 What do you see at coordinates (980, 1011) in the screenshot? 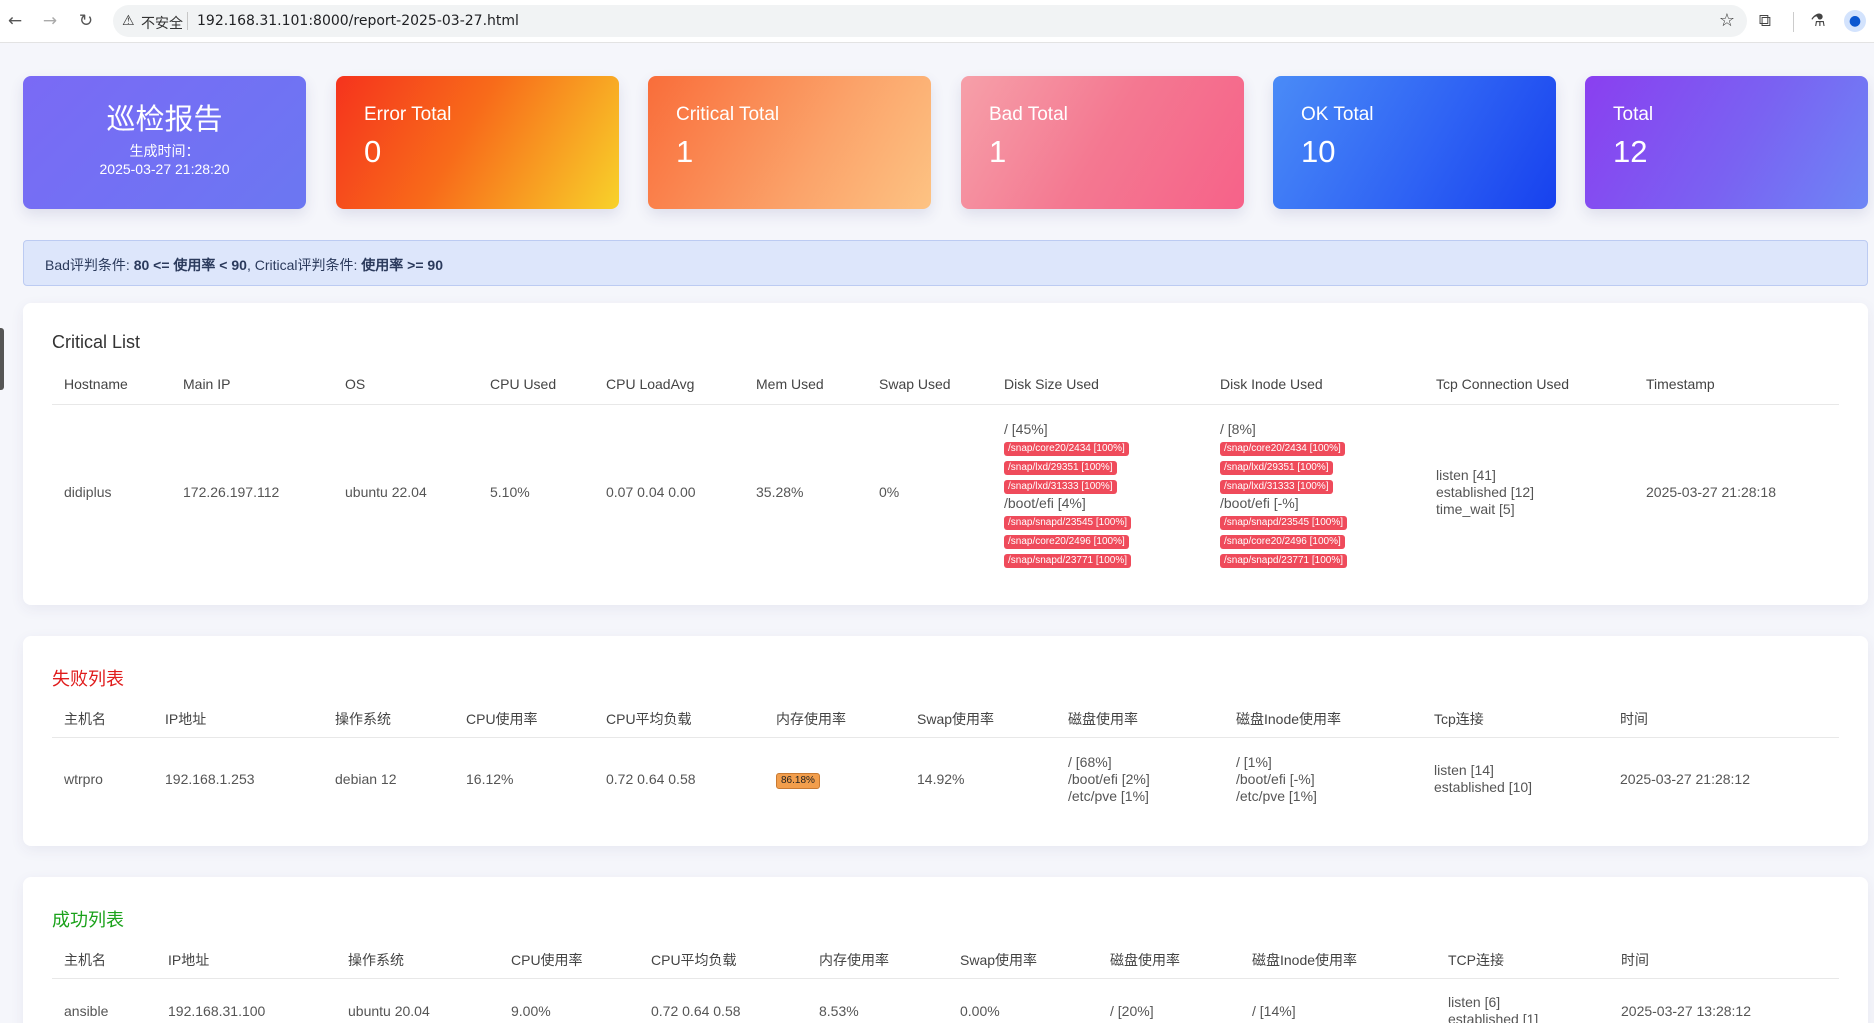
I see `cell-swap: 0.00%` at bounding box center [980, 1011].